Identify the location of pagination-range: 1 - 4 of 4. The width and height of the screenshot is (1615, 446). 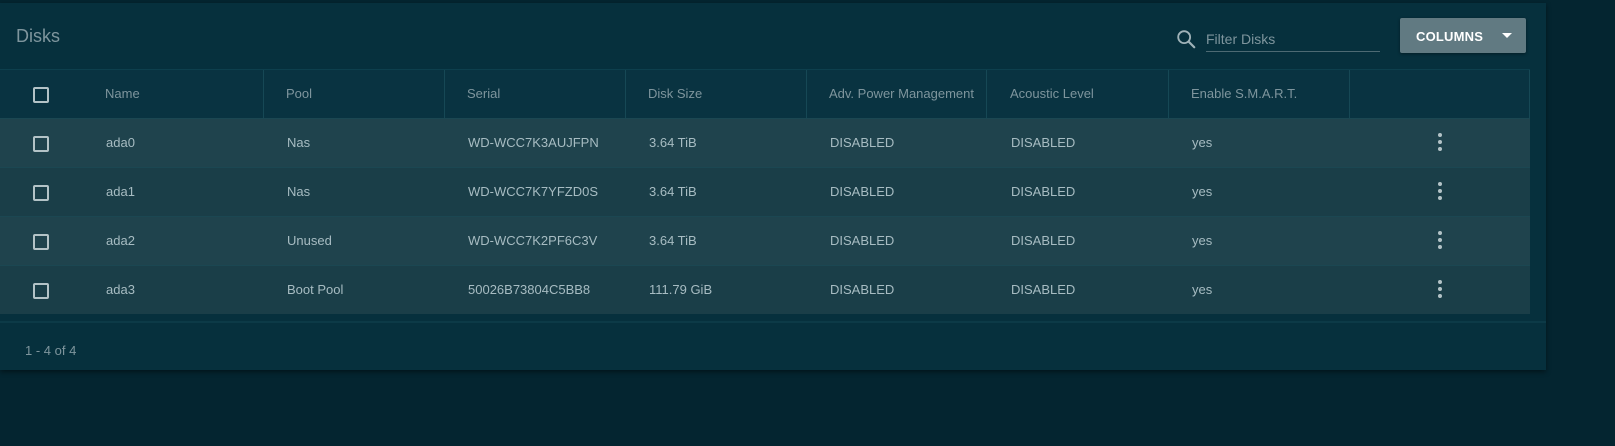
(51, 350).